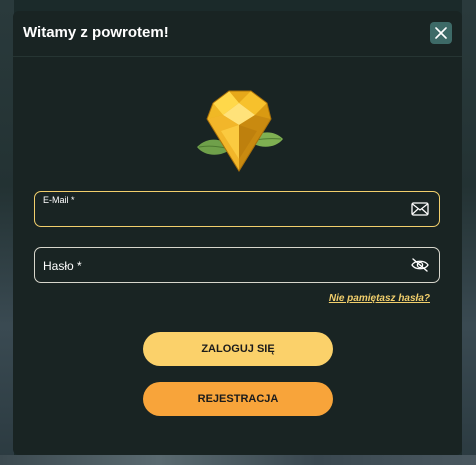  I want to click on register-button: REJESTRACJA, so click(238, 399).